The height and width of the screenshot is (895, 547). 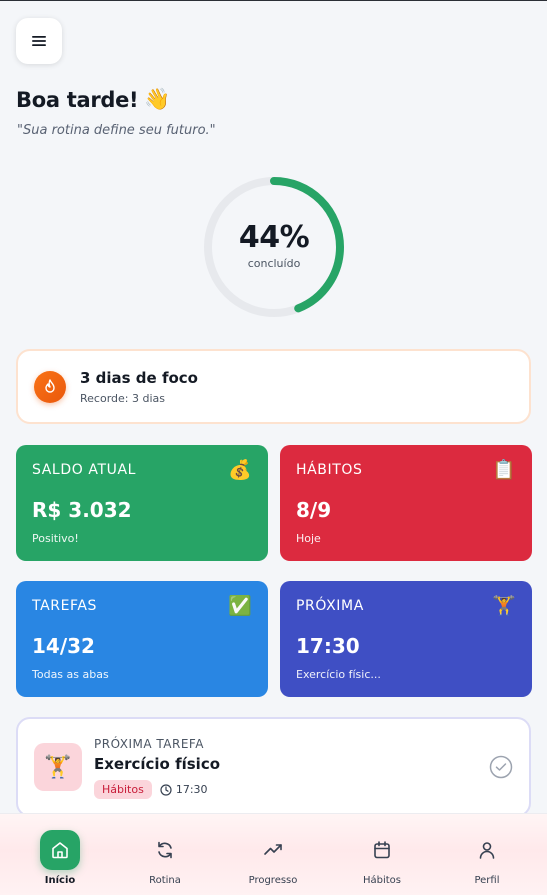 I want to click on nav-item-perfil: Perfil, so click(x=487, y=854).